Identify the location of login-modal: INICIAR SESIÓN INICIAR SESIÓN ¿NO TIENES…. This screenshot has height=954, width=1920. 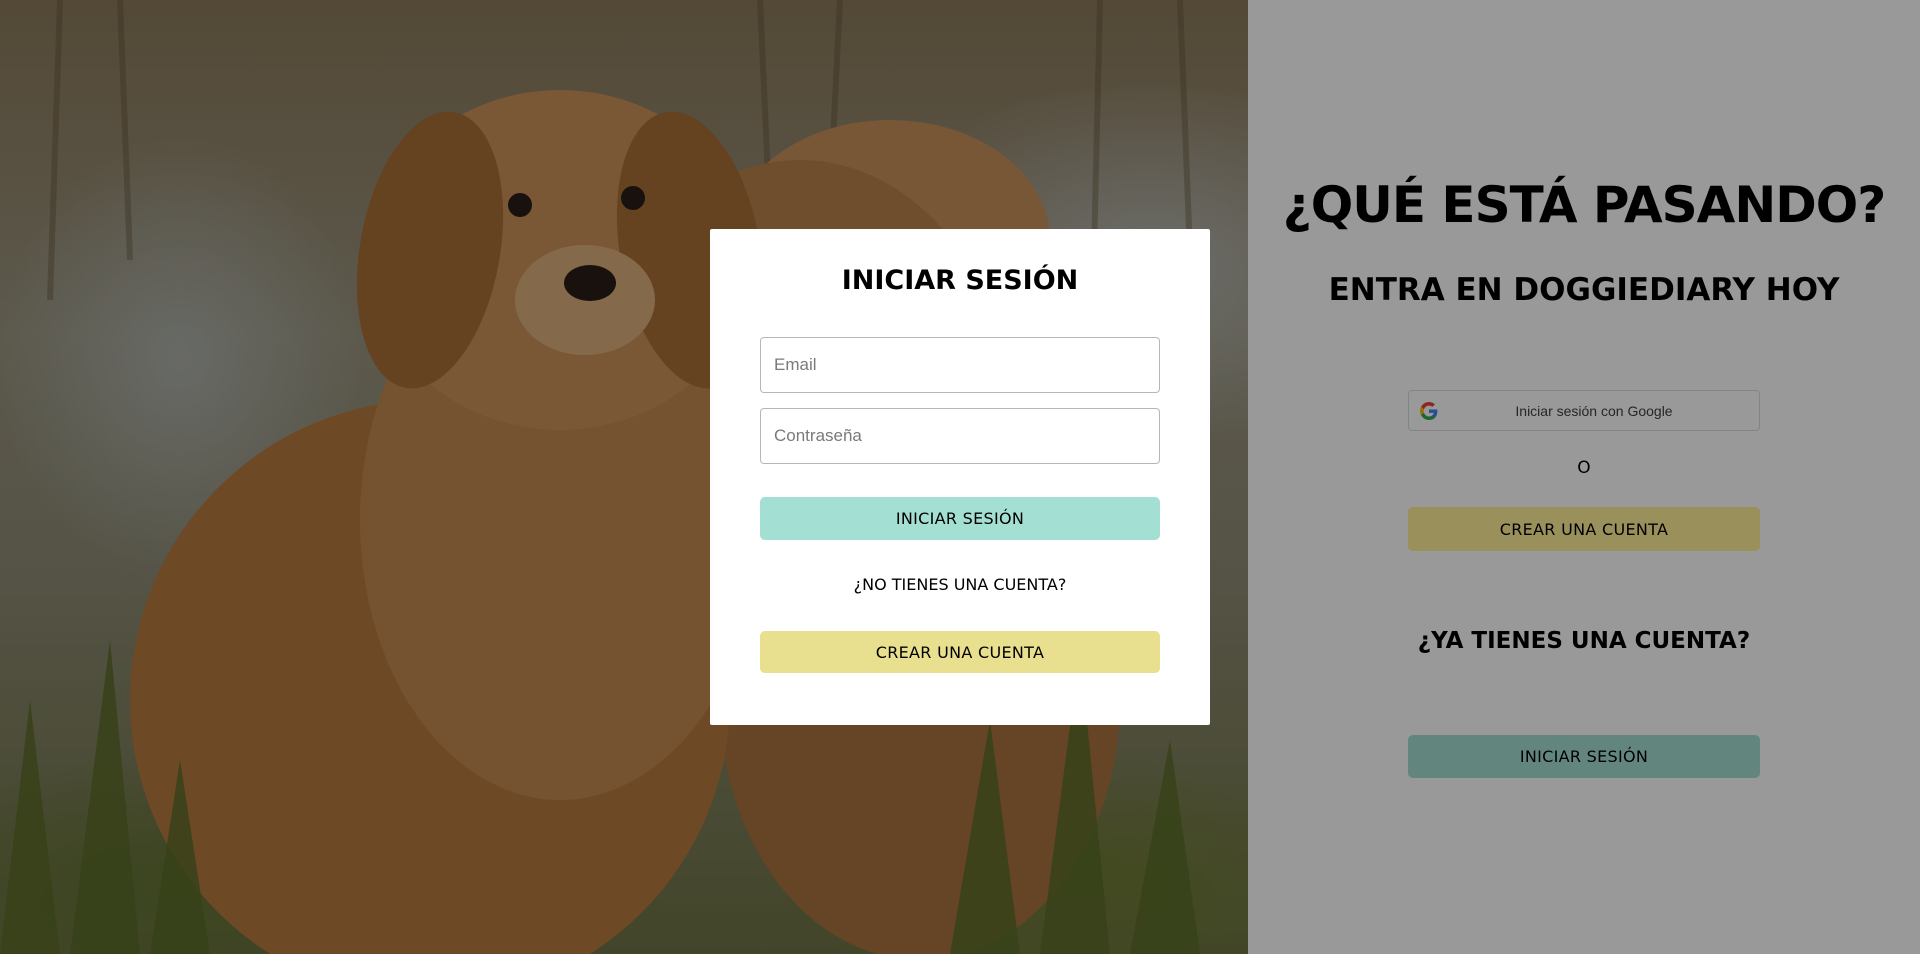
(960, 477).